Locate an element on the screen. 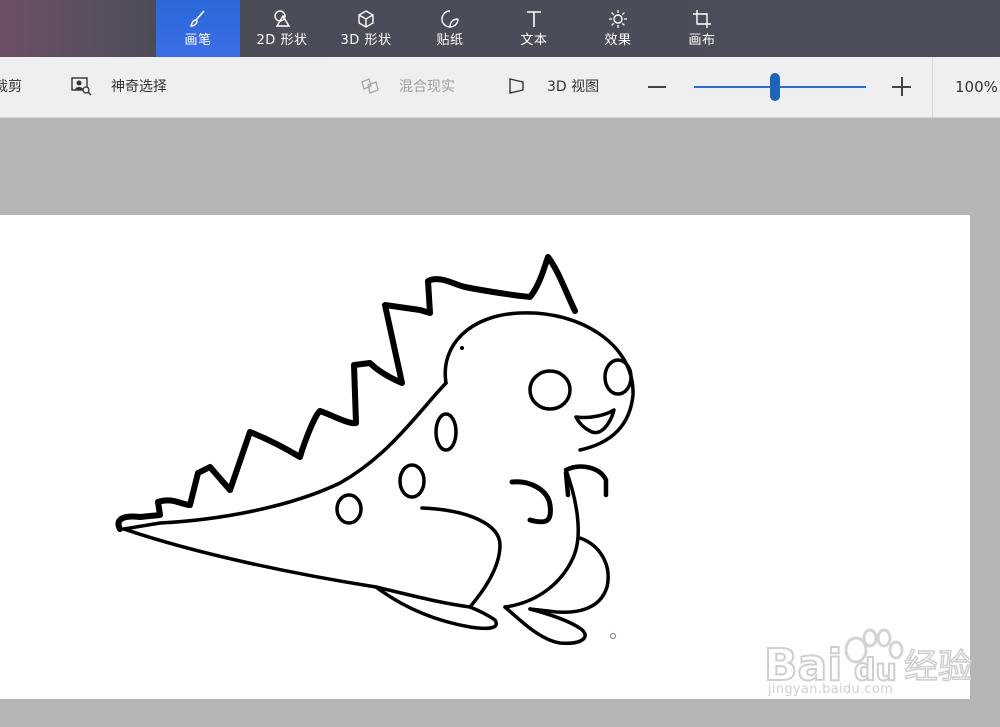  toolbar-divider is located at coordinates (932, 87).